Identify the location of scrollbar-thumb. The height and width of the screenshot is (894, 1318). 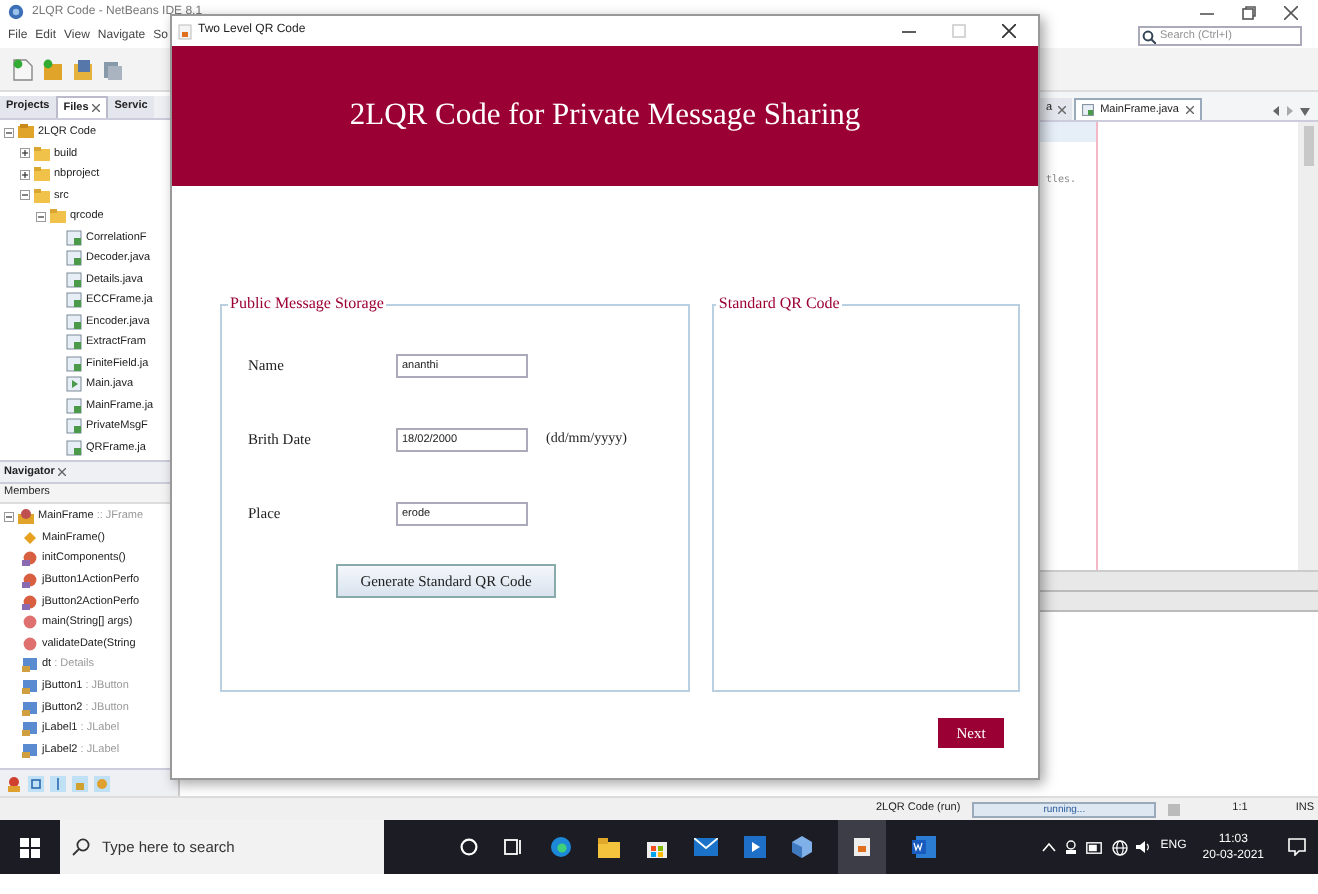
(1308, 146).